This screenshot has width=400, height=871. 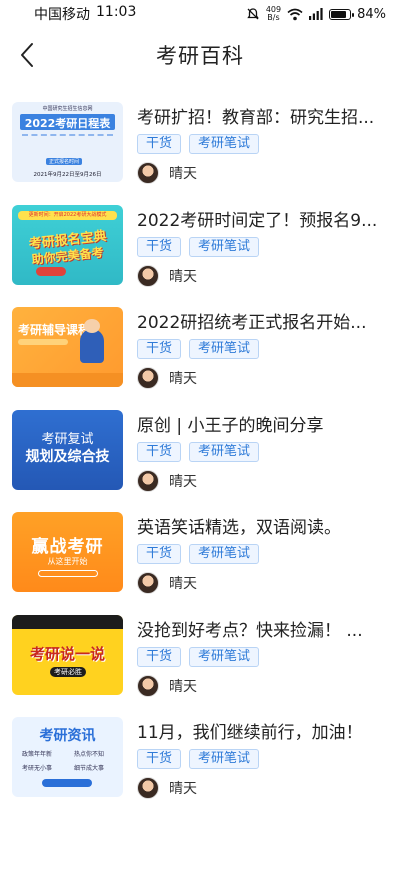 What do you see at coordinates (67, 439) in the screenshot?
I see `thumb-title: 考研复试` at bounding box center [67, 439].